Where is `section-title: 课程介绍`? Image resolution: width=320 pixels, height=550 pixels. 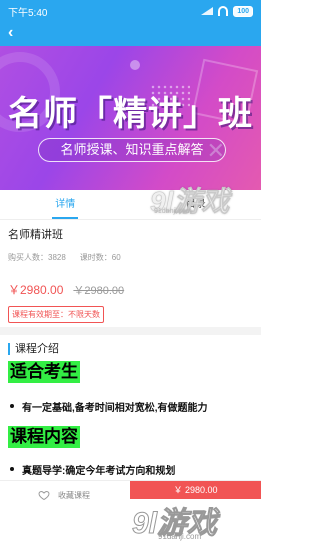
section-title: 课程介绍 is located at coordinates (33, 349).